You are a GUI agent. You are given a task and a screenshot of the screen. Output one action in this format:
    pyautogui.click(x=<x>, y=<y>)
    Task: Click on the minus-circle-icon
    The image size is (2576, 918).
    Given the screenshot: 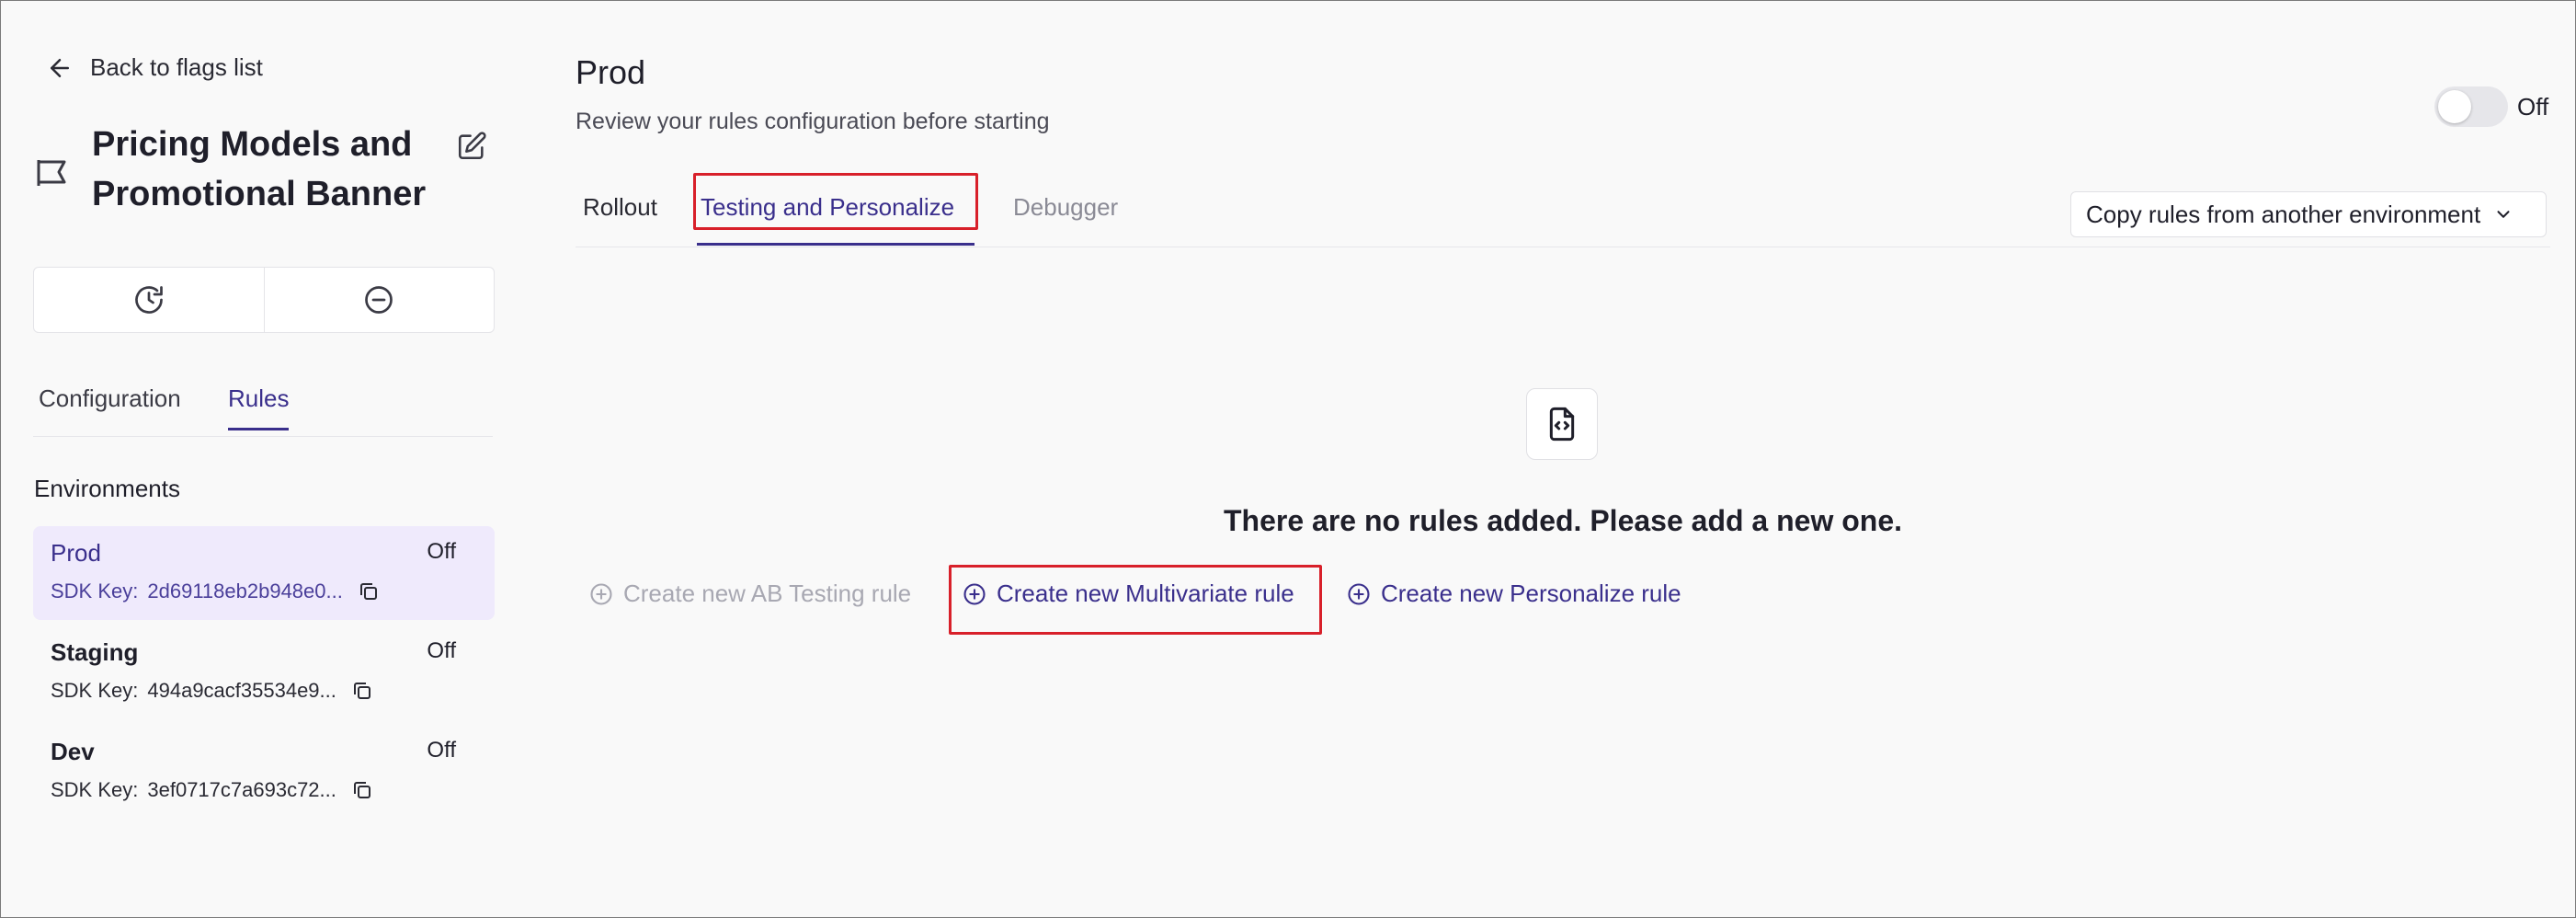 What is the action you would take?
    pyautogui.click(x=378, y=299)
    